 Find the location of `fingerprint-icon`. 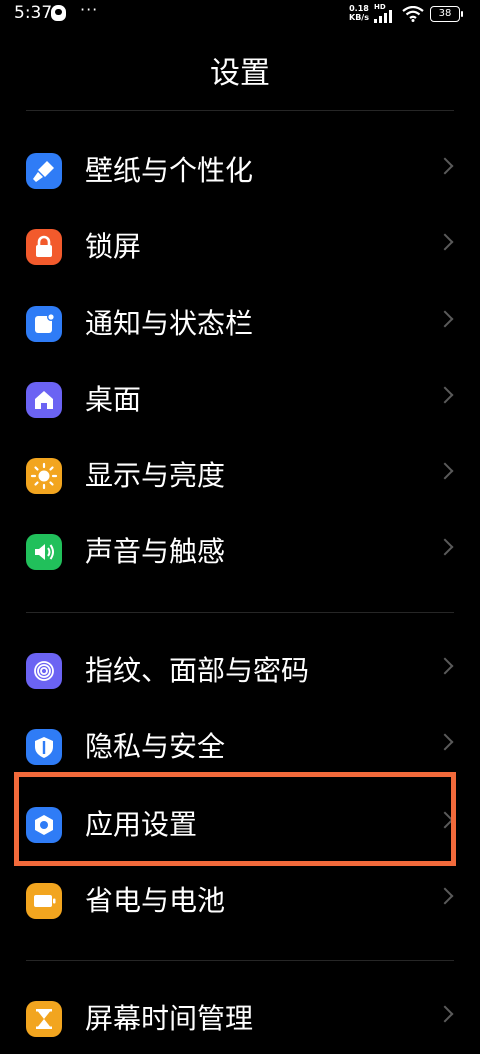

fingerprint-icon is located at coordinates (44, 671).